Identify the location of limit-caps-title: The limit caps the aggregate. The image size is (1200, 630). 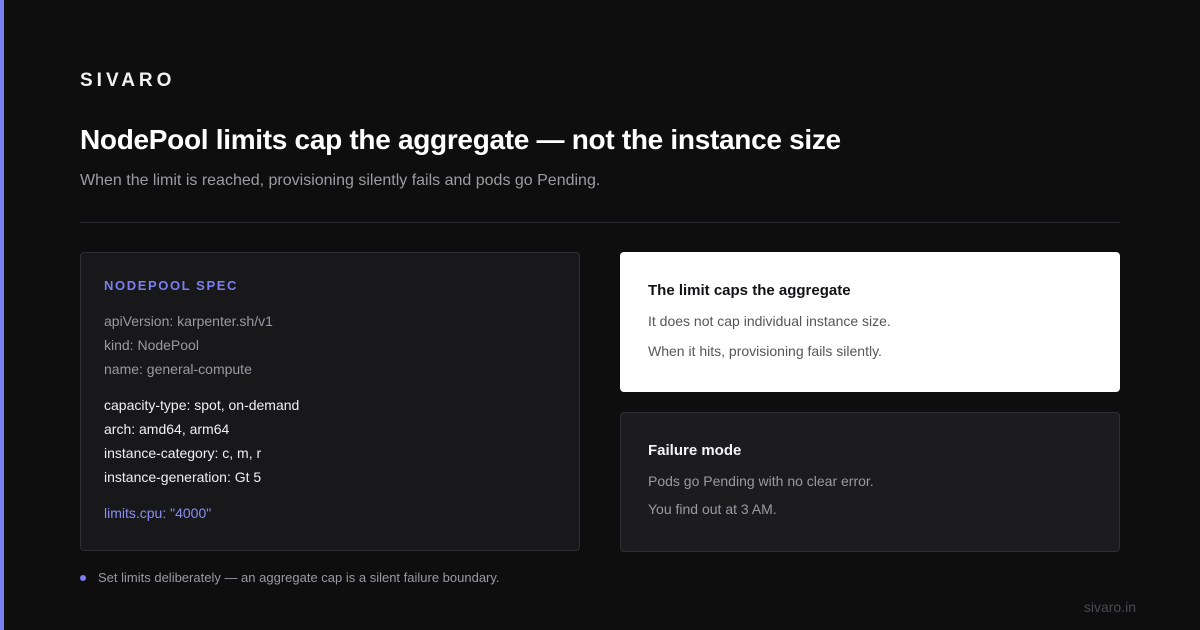
(749, 290).